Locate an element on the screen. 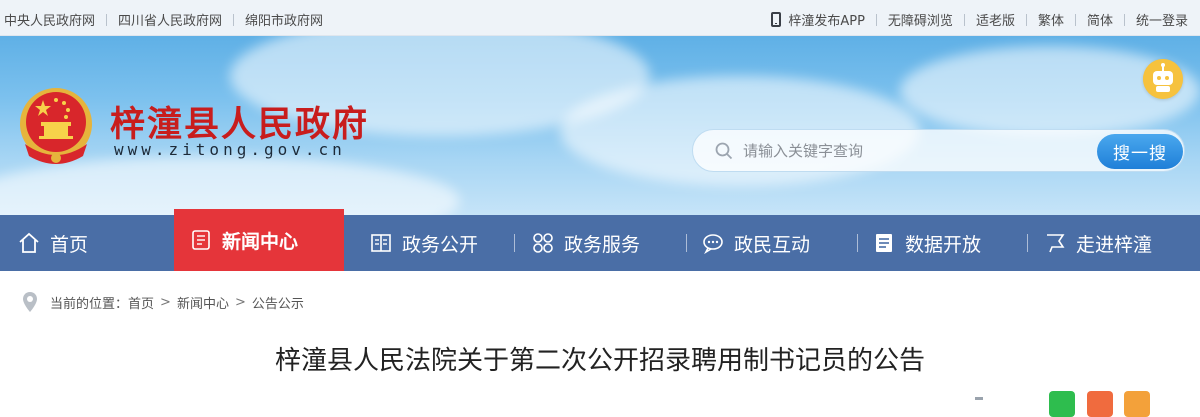 This screenshot has width=1200, height=417. nav-item-about-zitong: 走进梓潼 is located at coordinates (1098, 243).